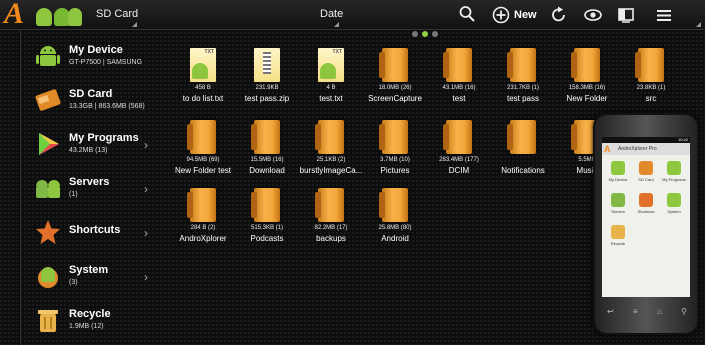 This screenshot has height=345, width=705. What do you see at coordinates (92, 145) in the screenshot?
I see `sidebar-item-my-programs: My Programs 43.2MB (13) ›` at bounding box center [92, 145].